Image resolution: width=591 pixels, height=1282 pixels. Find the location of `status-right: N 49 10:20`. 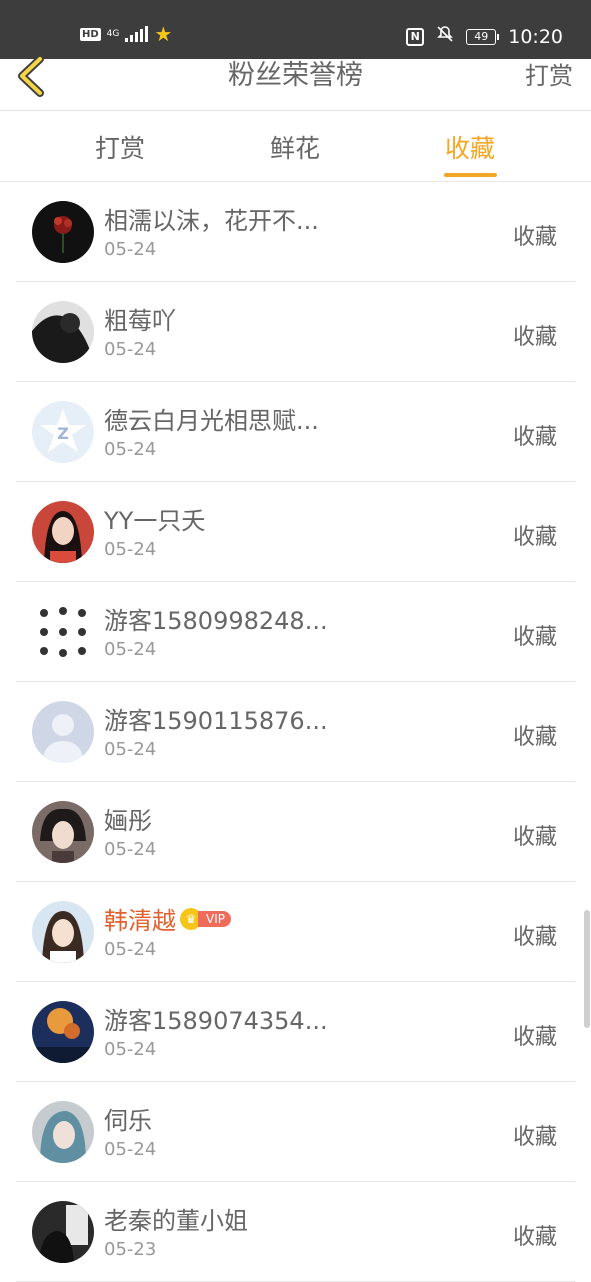

status-right: N 49 10:20 is located at coordinates (484, 36).